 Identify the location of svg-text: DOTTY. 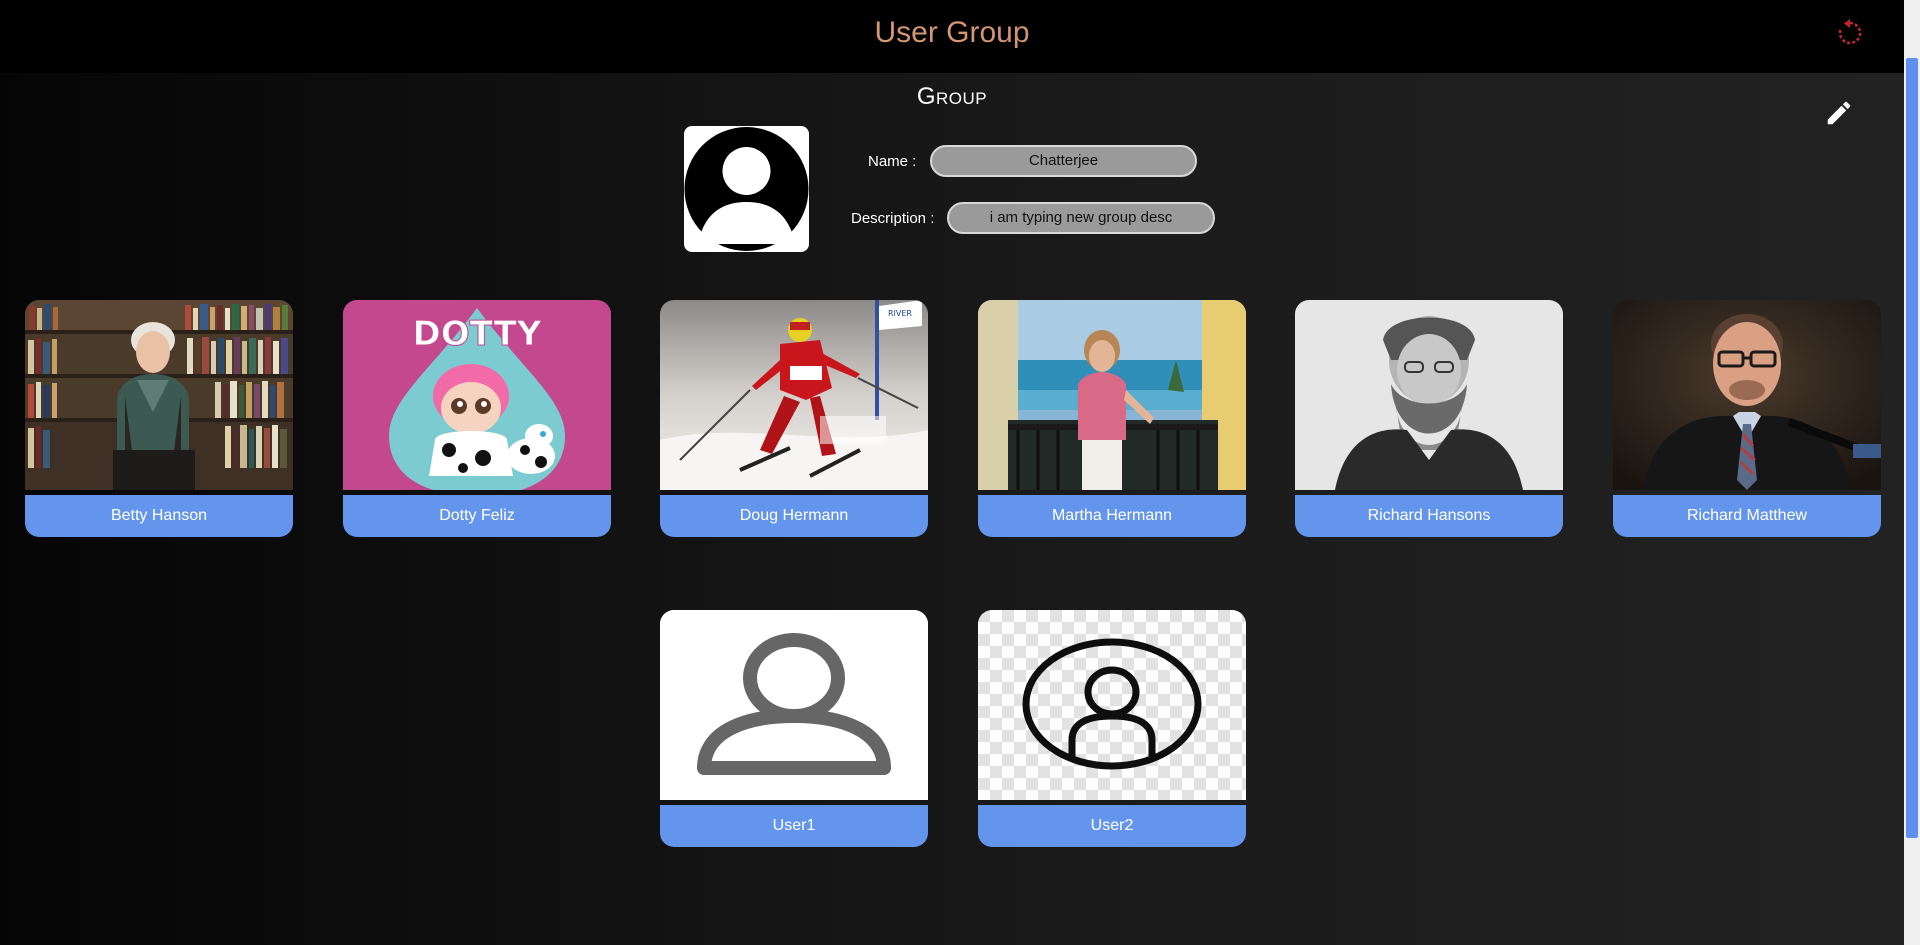
(477, 334).